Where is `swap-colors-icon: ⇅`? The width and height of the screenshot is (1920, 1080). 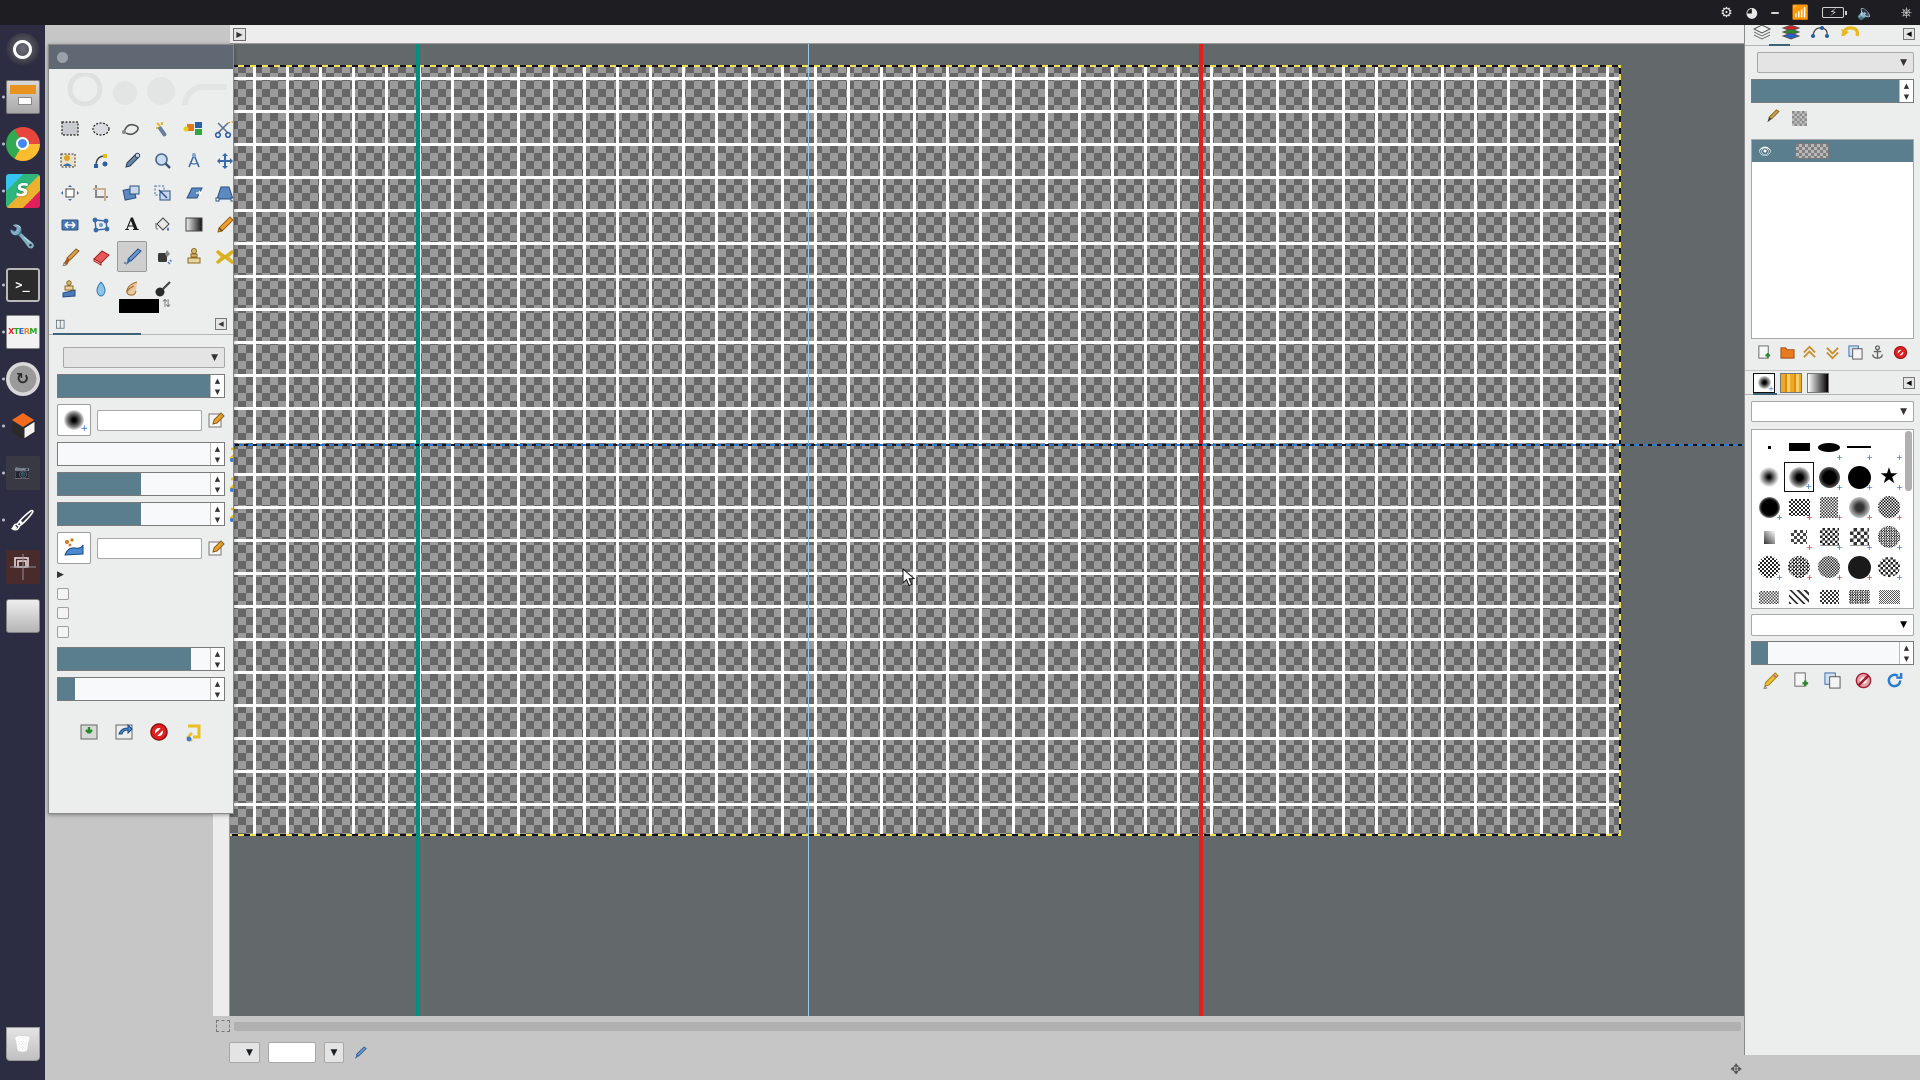
swap-colors-icon: ⇅ is located at coordinates (166, 303).